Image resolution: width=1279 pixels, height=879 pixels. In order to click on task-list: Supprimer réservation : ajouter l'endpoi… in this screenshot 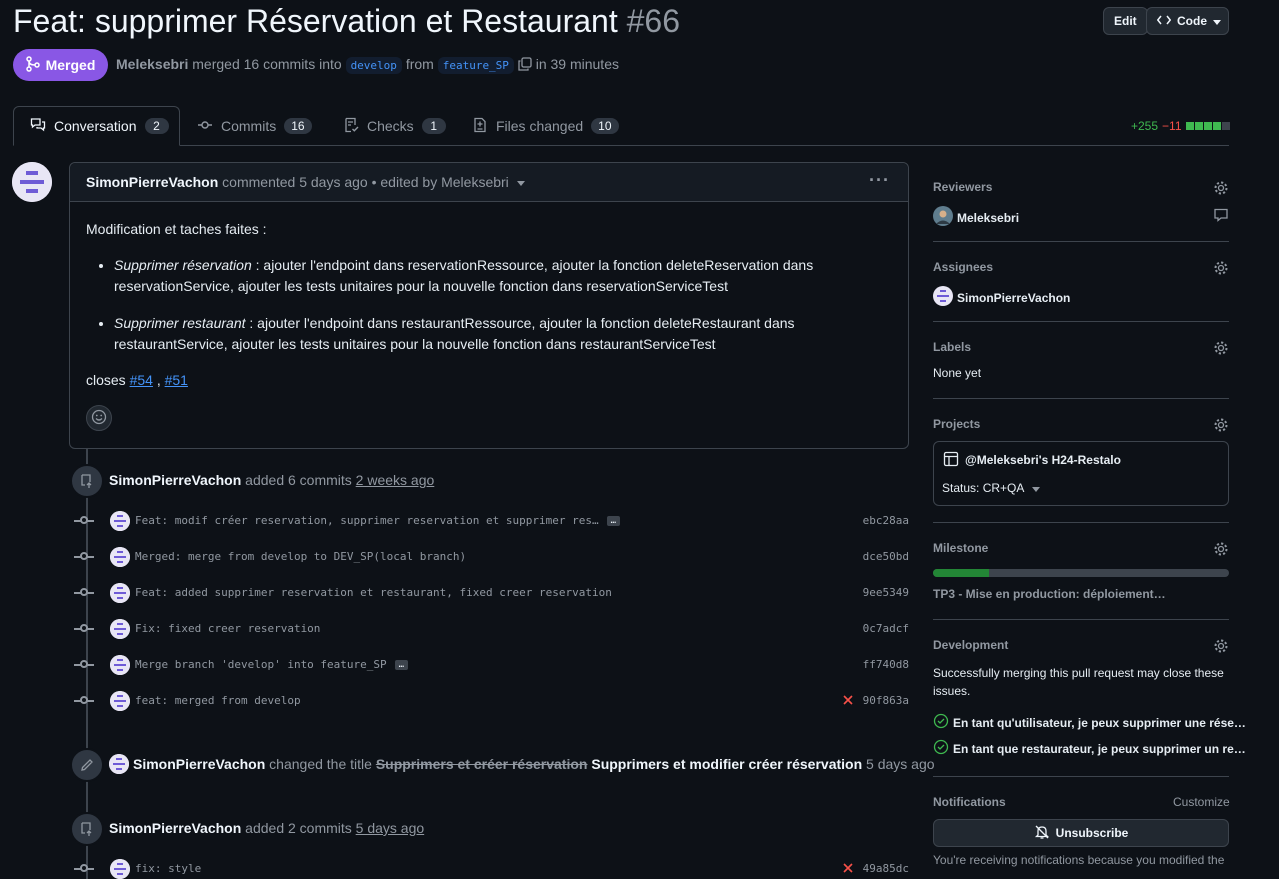, I will do `click(486, 305)`.